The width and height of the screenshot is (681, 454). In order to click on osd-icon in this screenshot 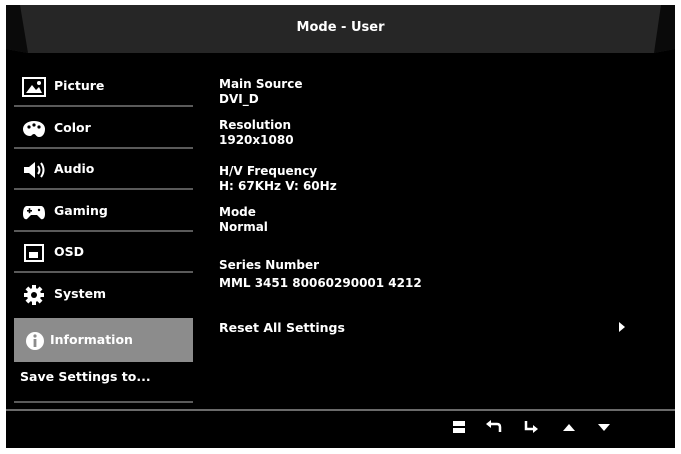, I will do `click(34, 253)`.